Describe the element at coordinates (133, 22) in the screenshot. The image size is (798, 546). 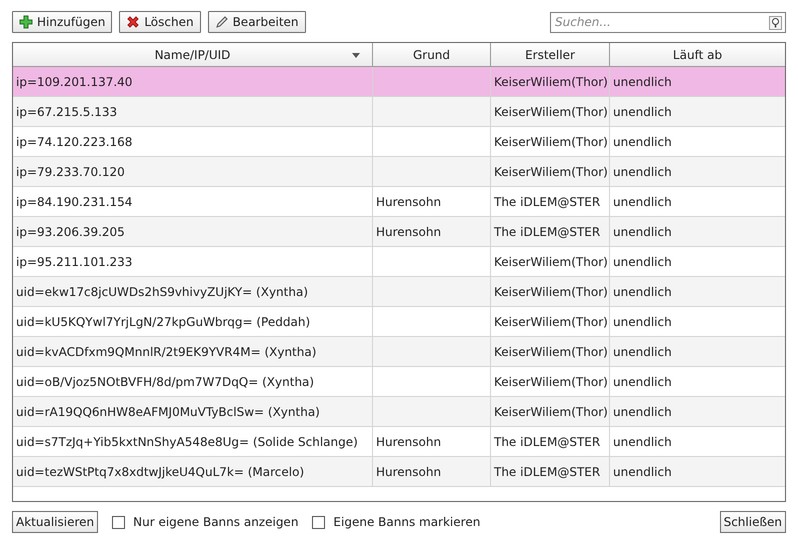
I see `close-icon` at that location.